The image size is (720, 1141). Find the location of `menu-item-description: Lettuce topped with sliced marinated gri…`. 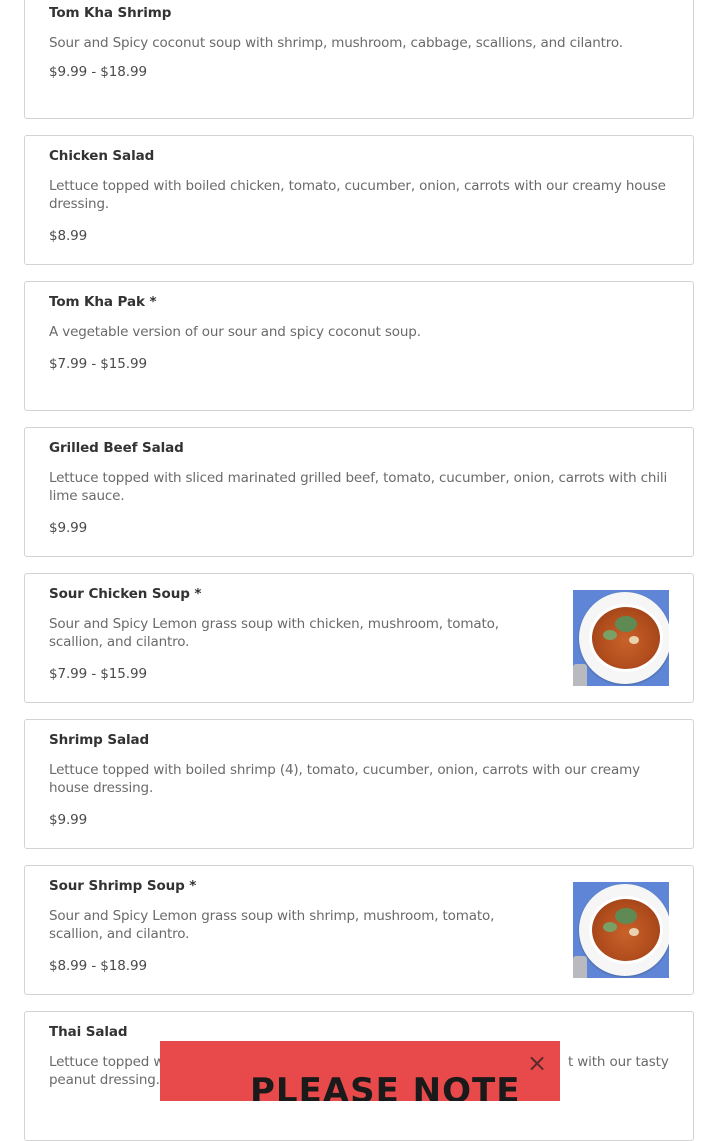

menu-item-description: Lettuce topped with sliced marinated gri… is located at coordinates (358, 487).